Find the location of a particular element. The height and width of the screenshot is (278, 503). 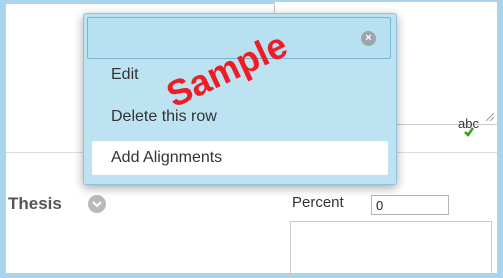

percent-label: Percent is located at coordinates (318, 202).